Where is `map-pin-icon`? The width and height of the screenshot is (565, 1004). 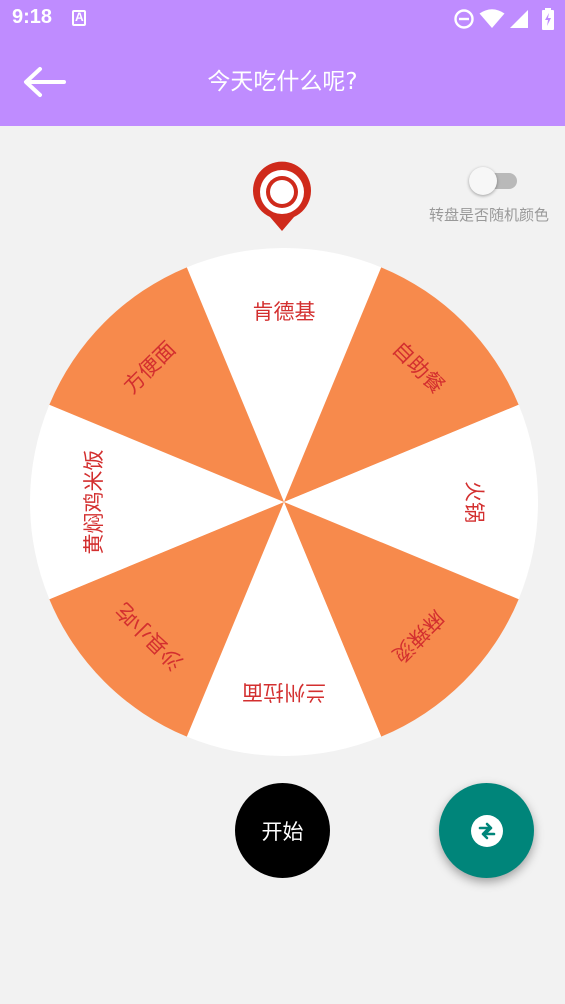 map-pin-icon is located at coordinates (282, 196).